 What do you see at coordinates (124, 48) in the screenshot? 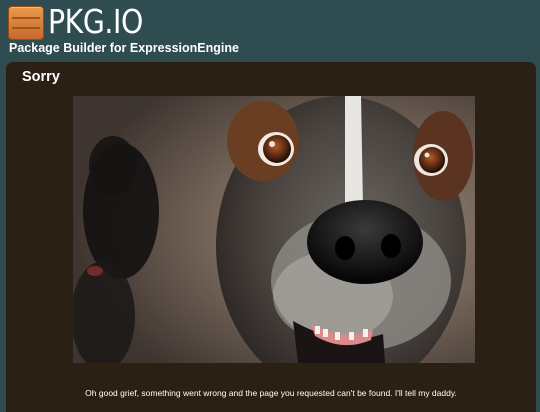
I see `site-tagline: Package Builder for ExpressionEngine` at bounding box center [124, 48].